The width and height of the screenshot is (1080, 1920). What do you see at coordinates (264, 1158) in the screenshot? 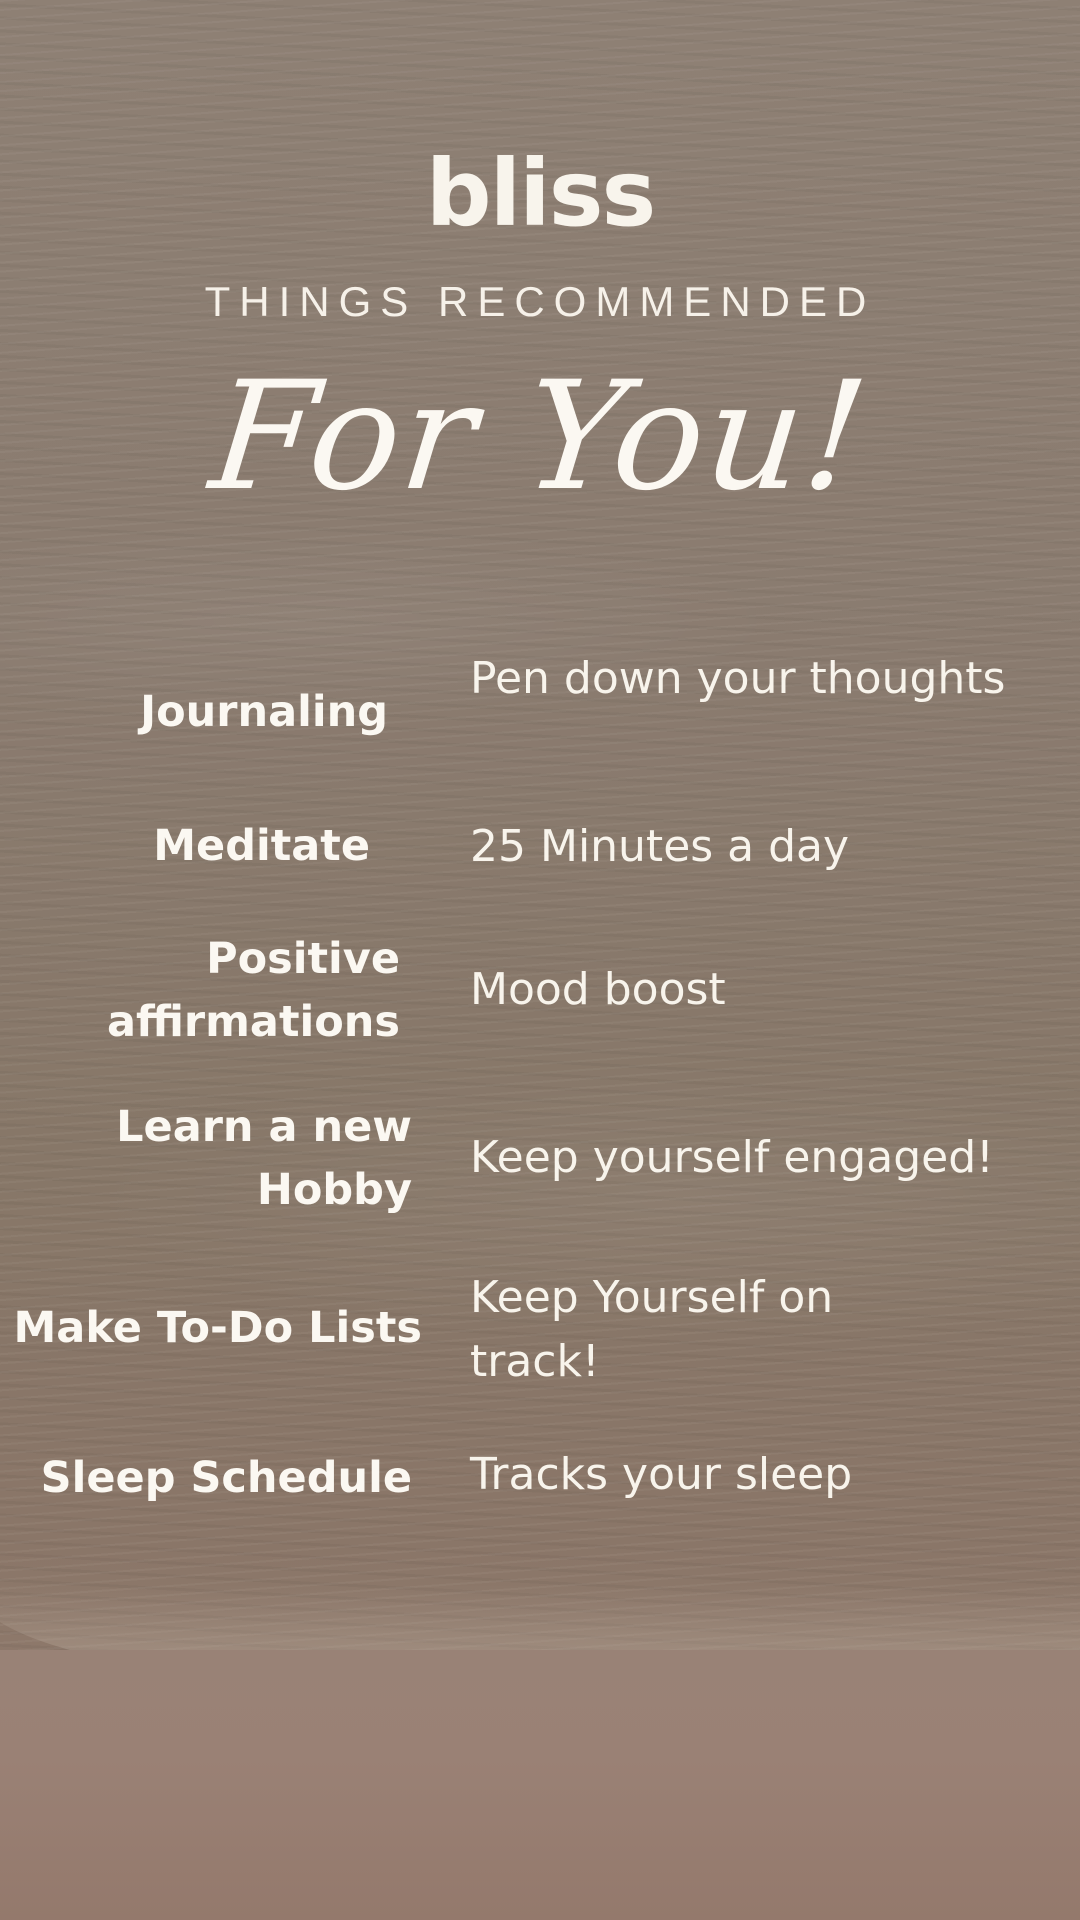
I see `item-label: Learn a new Hobby` at bounding box center [264, 1158].